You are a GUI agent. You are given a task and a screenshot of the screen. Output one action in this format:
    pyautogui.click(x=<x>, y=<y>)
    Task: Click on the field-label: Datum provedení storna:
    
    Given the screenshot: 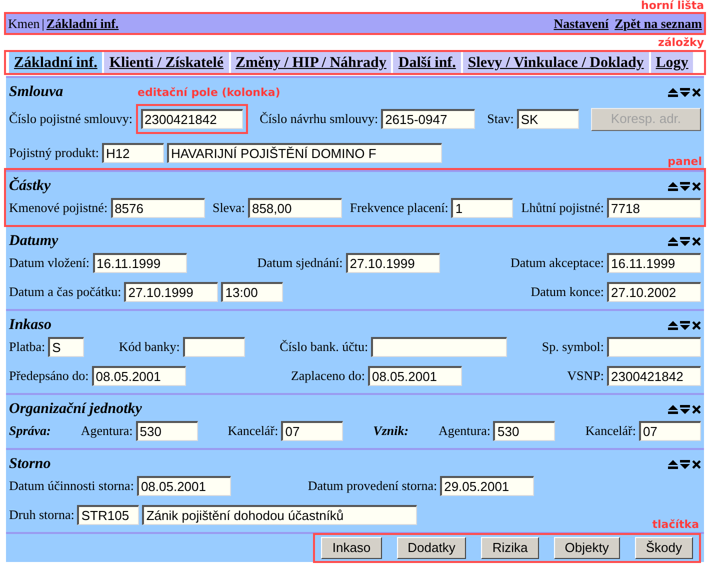 What is the action you would take?
    pyautogui.click(x=373, y=486)
    